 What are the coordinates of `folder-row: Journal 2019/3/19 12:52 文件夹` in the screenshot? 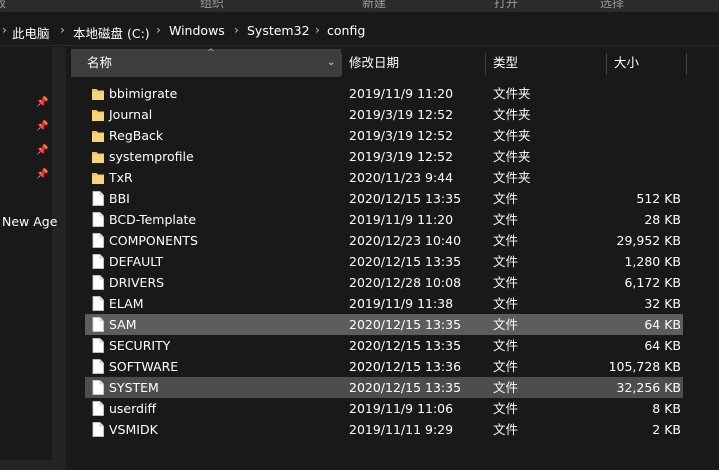 It's located at (384, 114).